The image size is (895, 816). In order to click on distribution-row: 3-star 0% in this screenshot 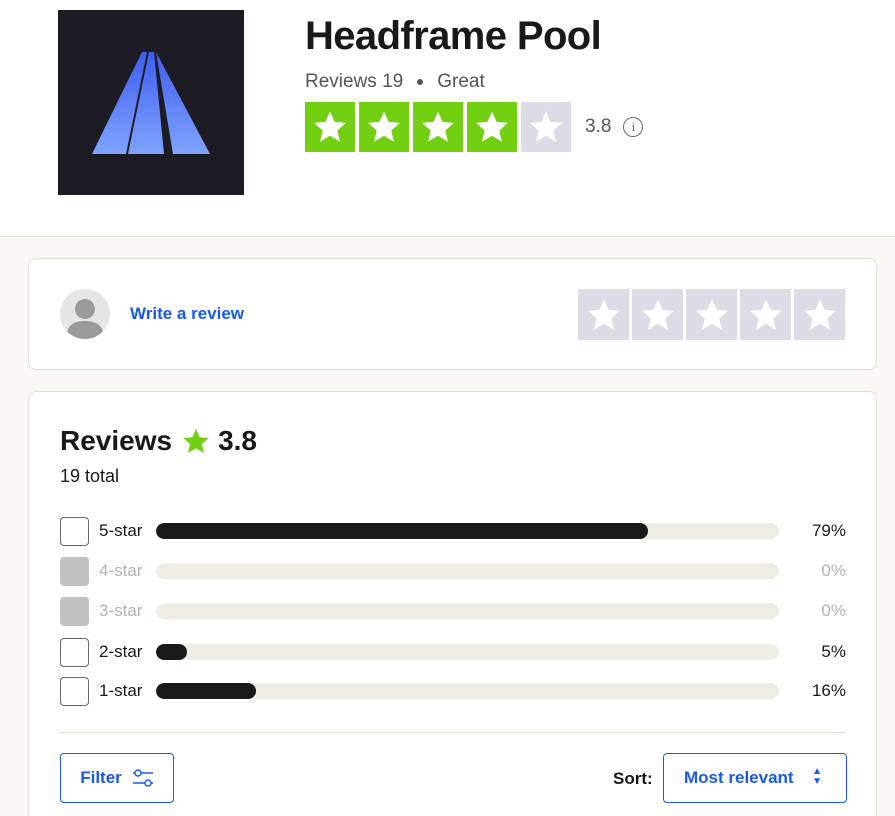, I will do `click(453, 611)`.